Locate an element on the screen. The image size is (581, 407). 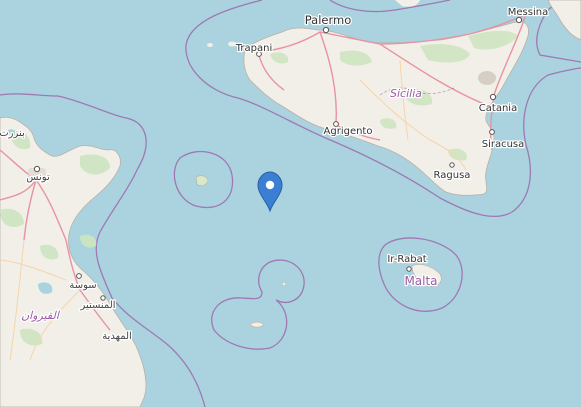
palermo-dot is located at coordinates (326, 30).